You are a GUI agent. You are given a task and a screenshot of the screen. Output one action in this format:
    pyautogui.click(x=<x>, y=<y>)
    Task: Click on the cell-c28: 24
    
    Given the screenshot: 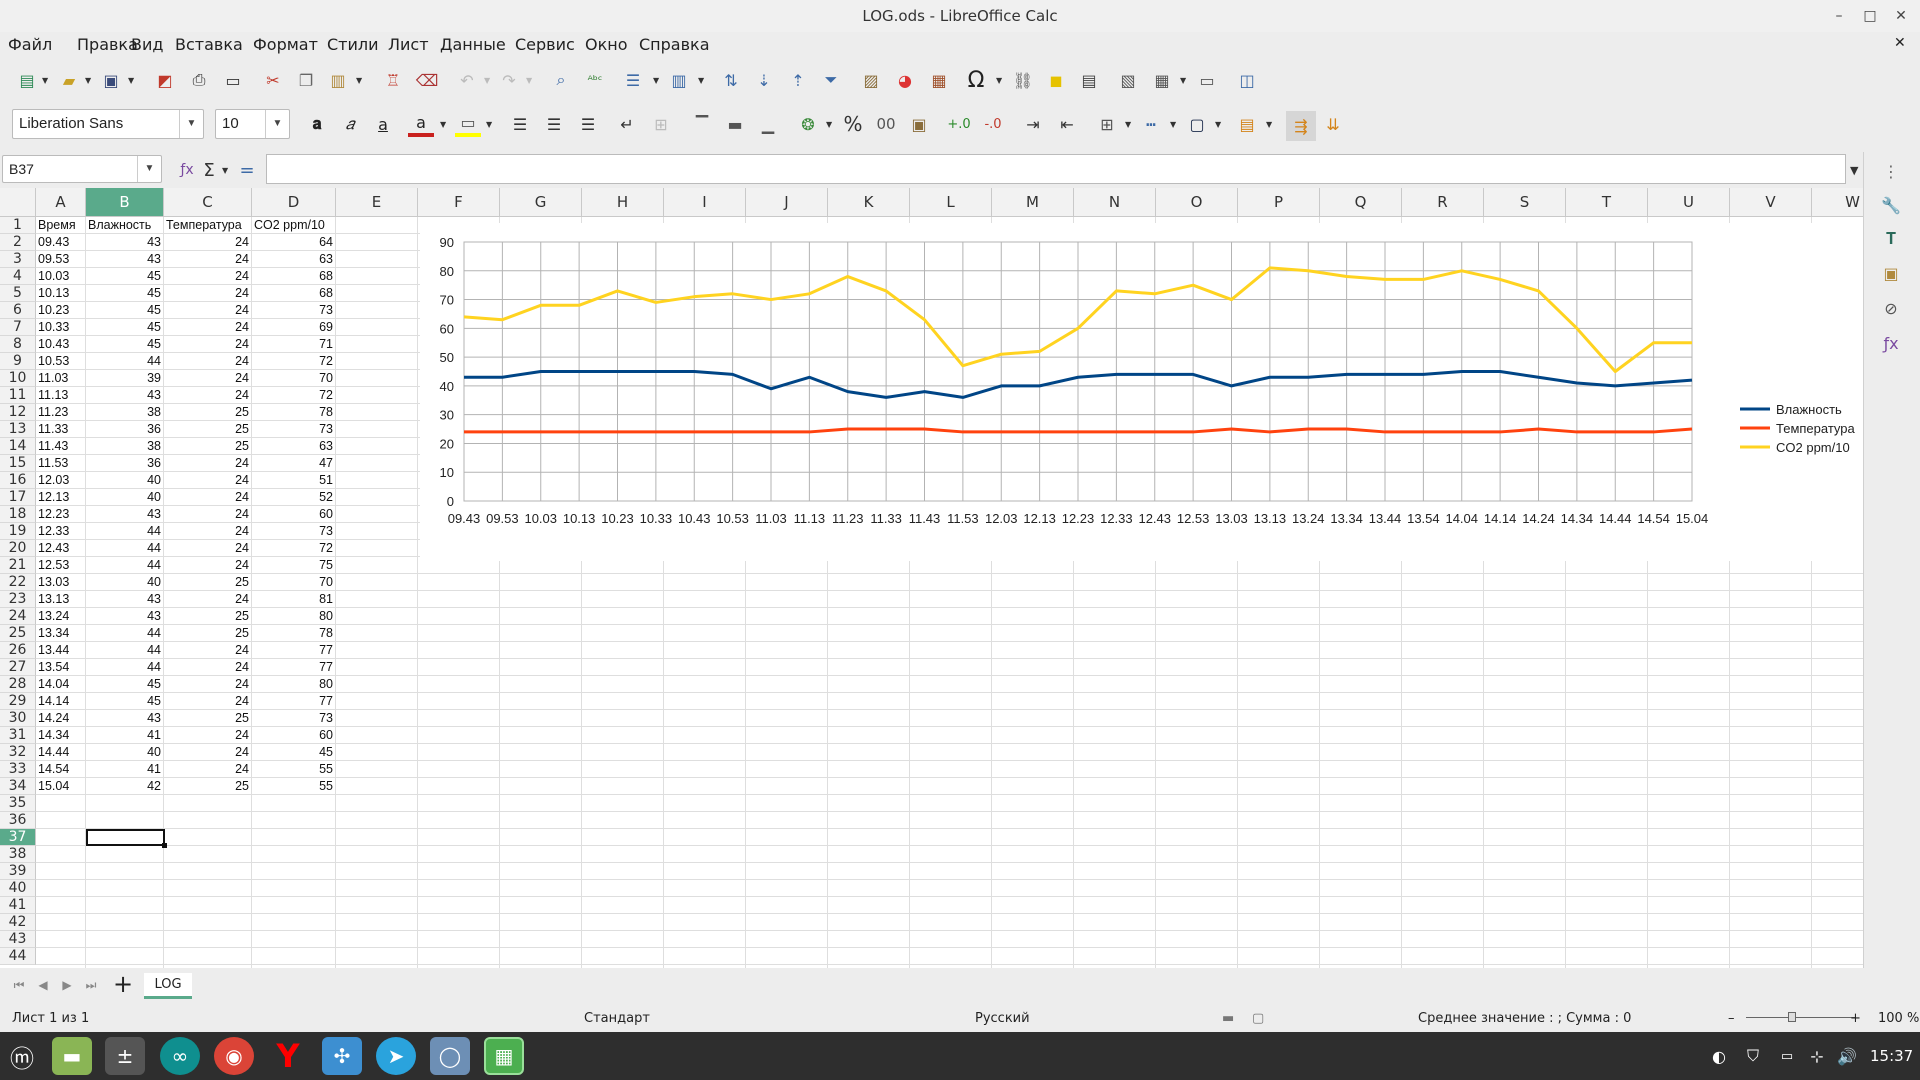 What is the action you would take?
    pyautogui.click(x=207, y=684)
    